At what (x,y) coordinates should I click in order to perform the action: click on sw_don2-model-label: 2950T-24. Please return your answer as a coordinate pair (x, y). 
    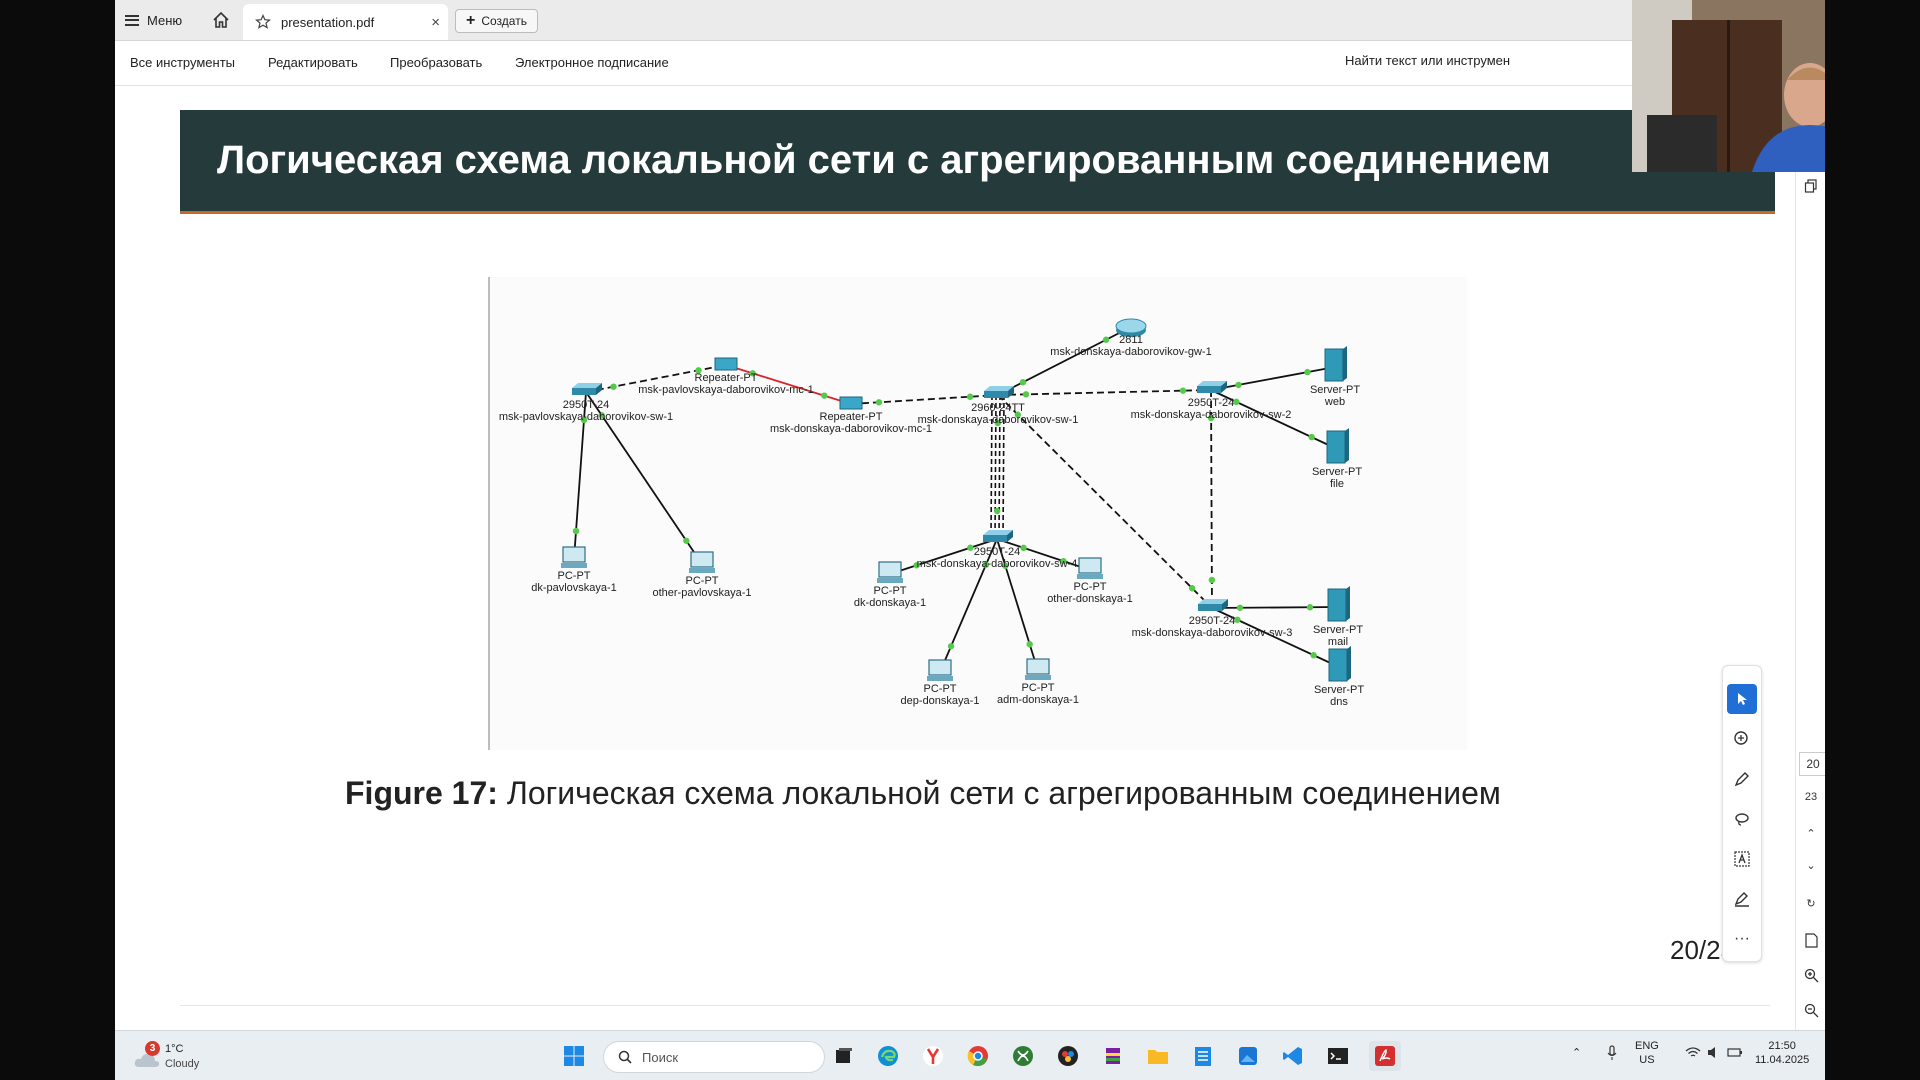
    Looking at the image, I should click on (1211, 403).